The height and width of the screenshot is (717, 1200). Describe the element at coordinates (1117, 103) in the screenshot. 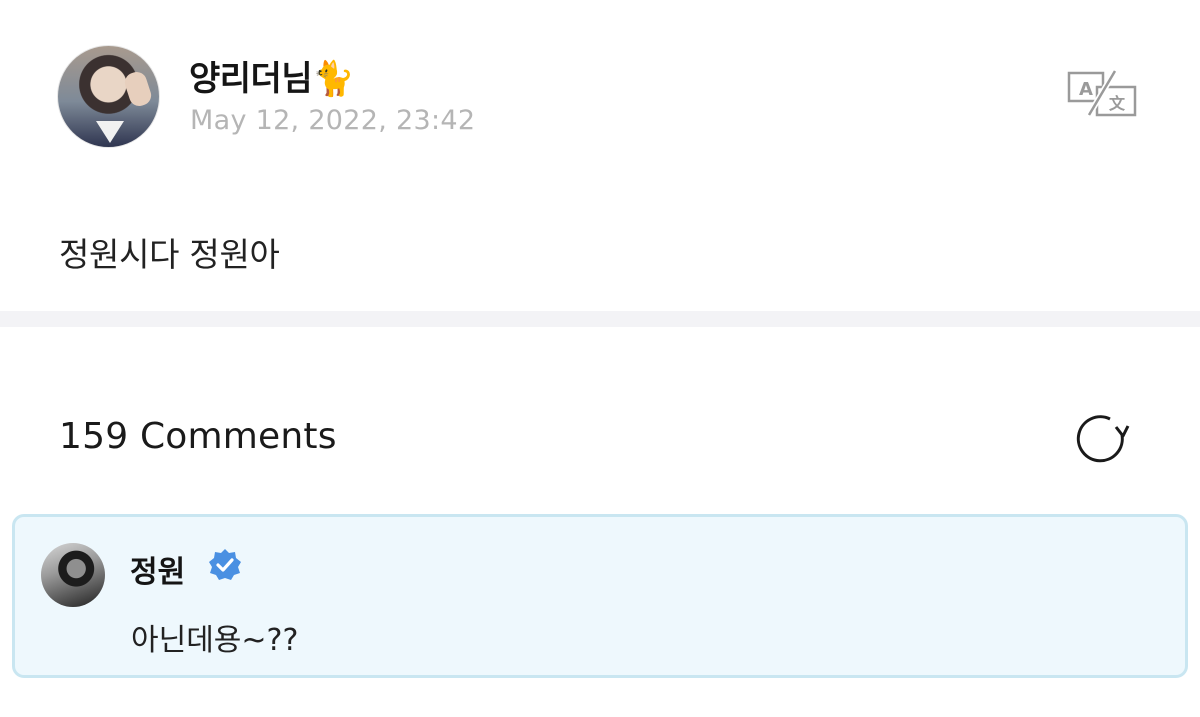

I see `svg-text: 文` at that location.